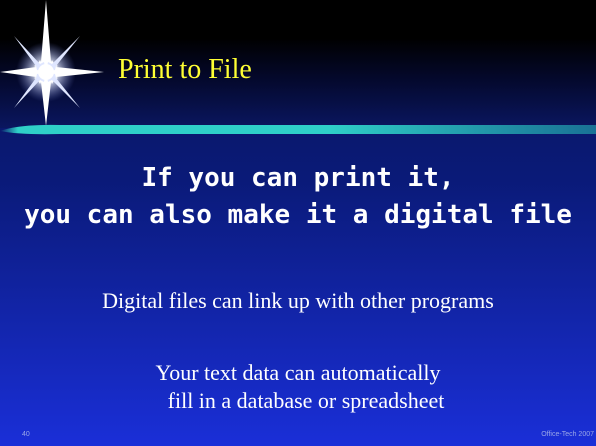  Describe the element at coordinates (298, 129) in the screenshot. I see `title-divider` at that location.